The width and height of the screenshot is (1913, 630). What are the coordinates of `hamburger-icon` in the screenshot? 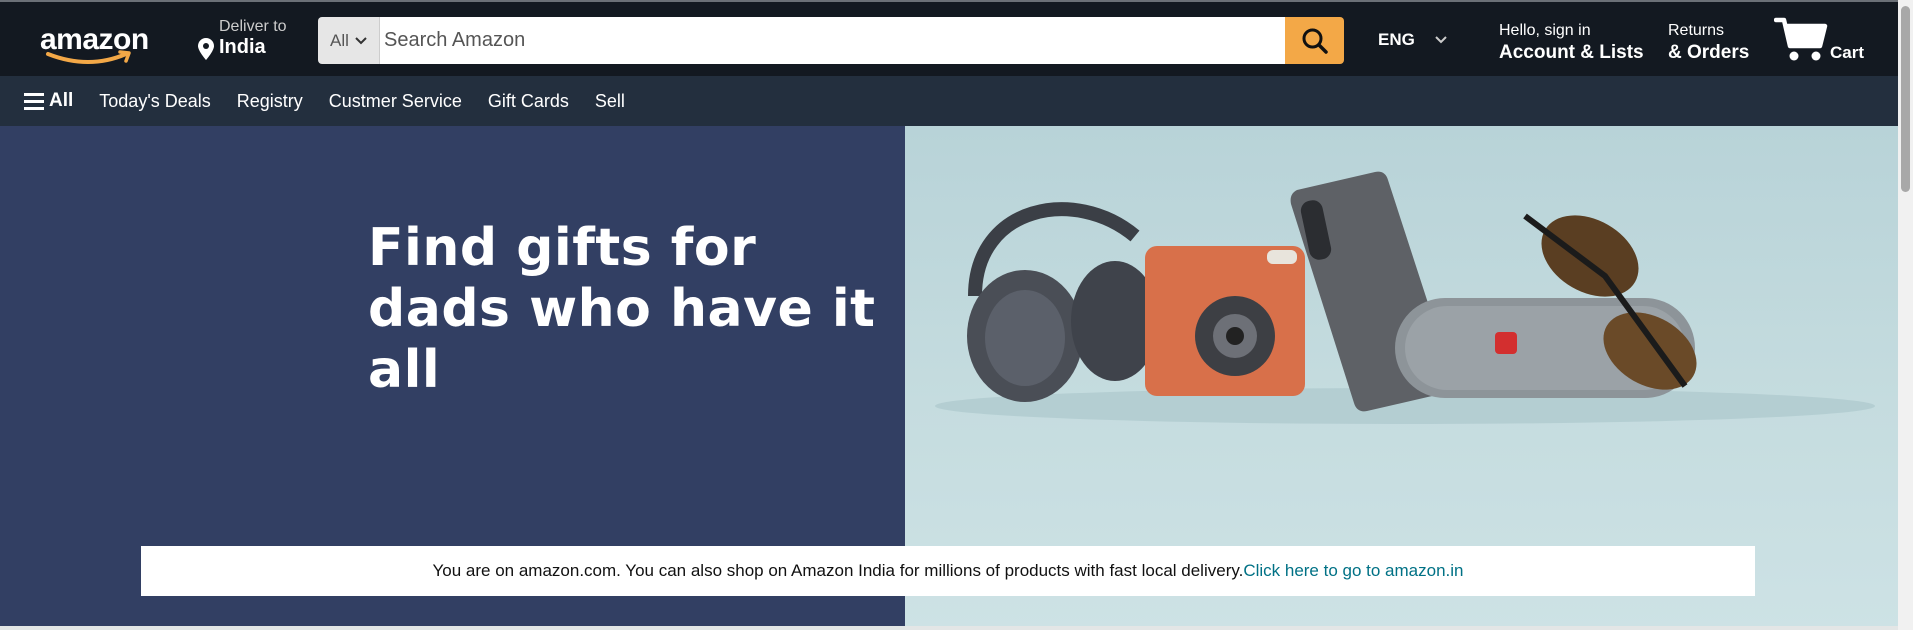 It's located at (34, 101).